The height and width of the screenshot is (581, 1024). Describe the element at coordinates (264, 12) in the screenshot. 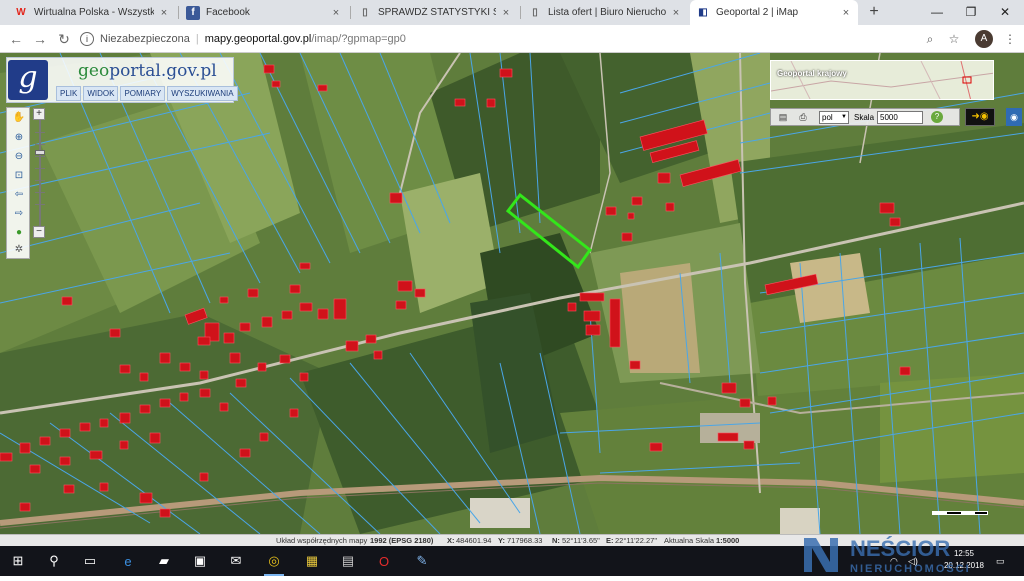

I see `tab-facebook: f Facebook ×` at that location.